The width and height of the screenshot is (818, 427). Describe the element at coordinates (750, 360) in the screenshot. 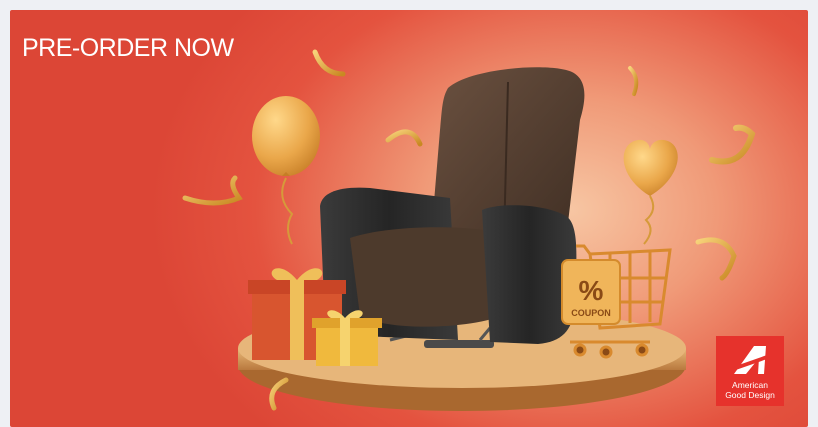

I see `american-good-design-logo-icon` at that location.